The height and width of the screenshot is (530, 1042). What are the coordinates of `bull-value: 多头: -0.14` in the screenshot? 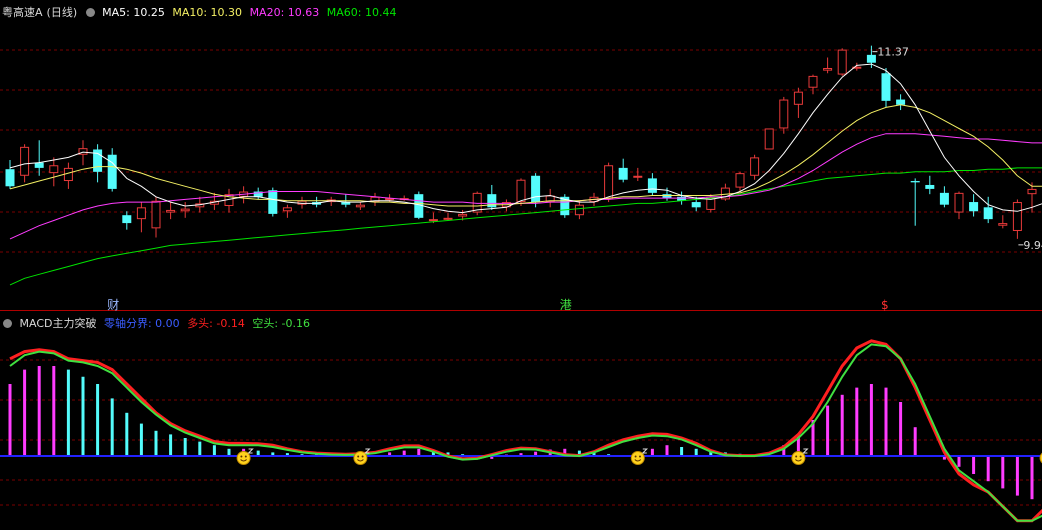 It's located at (216, 323).